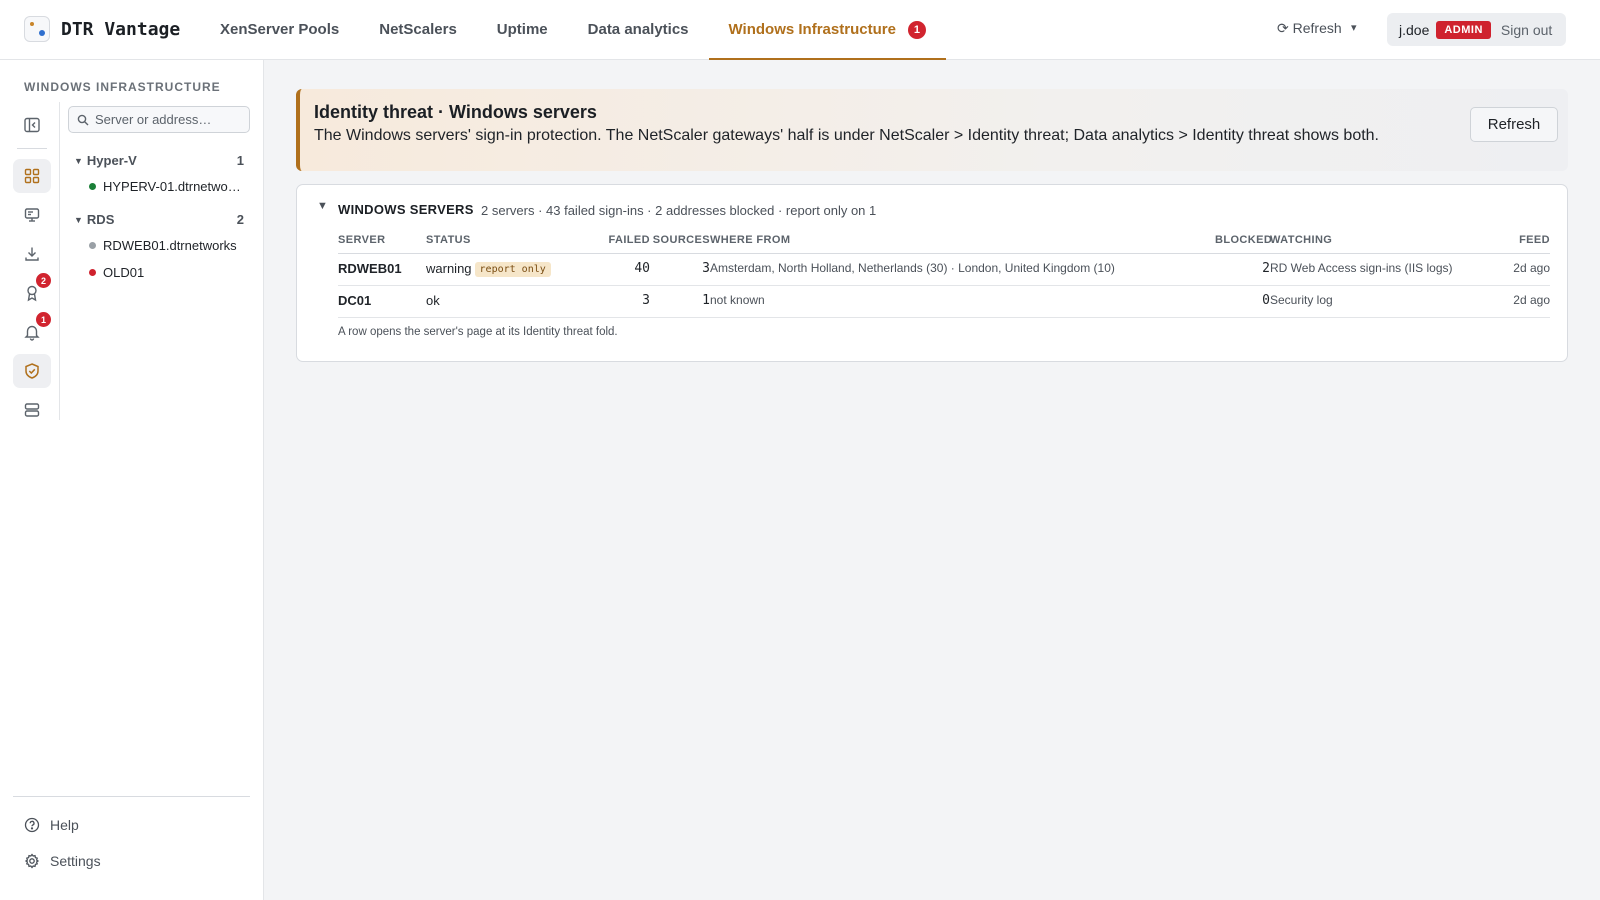 This screenshot has width=1600, height=900. I want to click on tab-alert-badge: 1, so click(916, 29).